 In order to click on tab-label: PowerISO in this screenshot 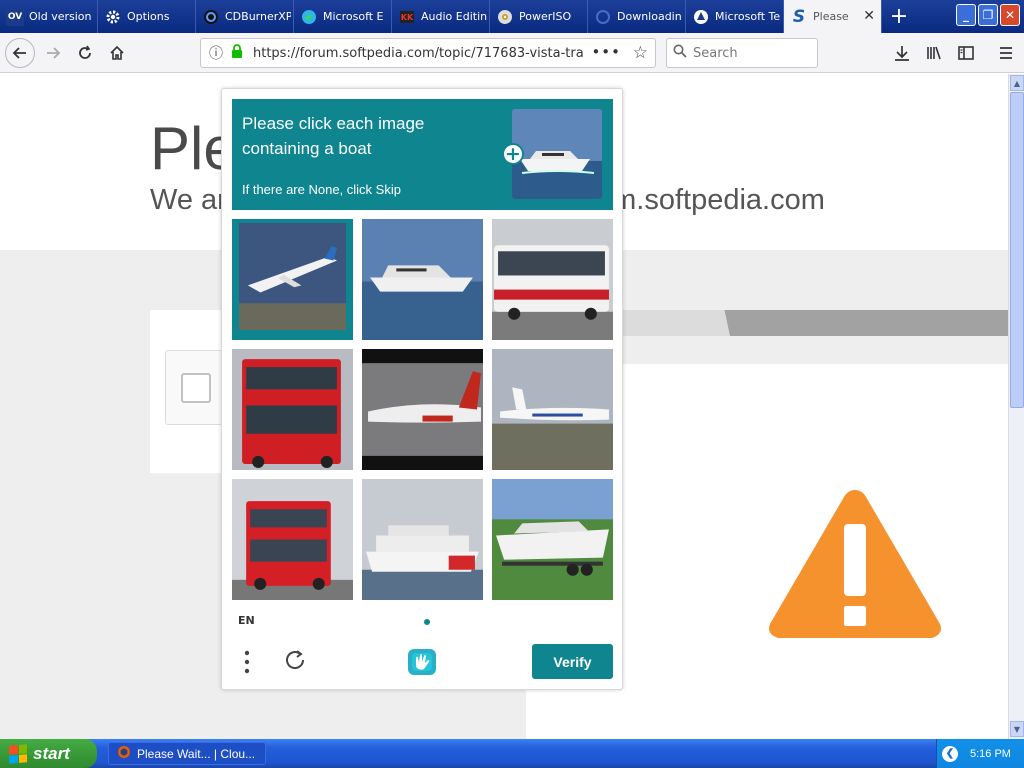, I will do `click(545, 16)`.